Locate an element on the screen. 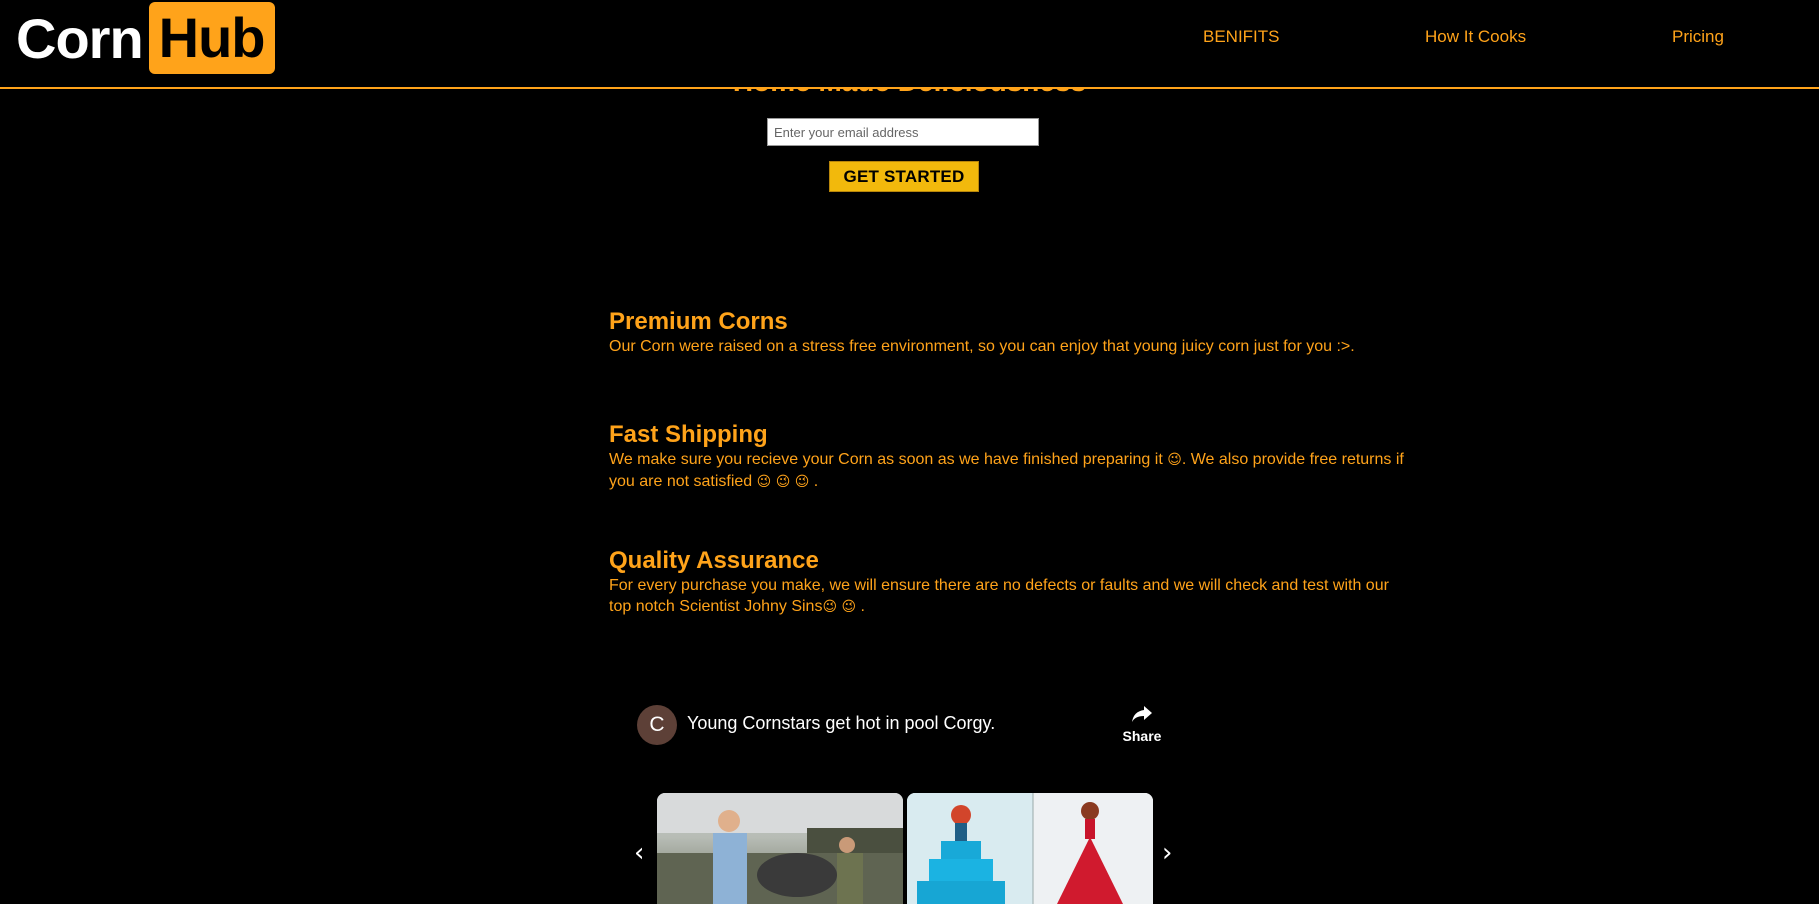 This screenshot has width=1819, height=904. photo-cakes-icon is located at coordinates (1030, 848).